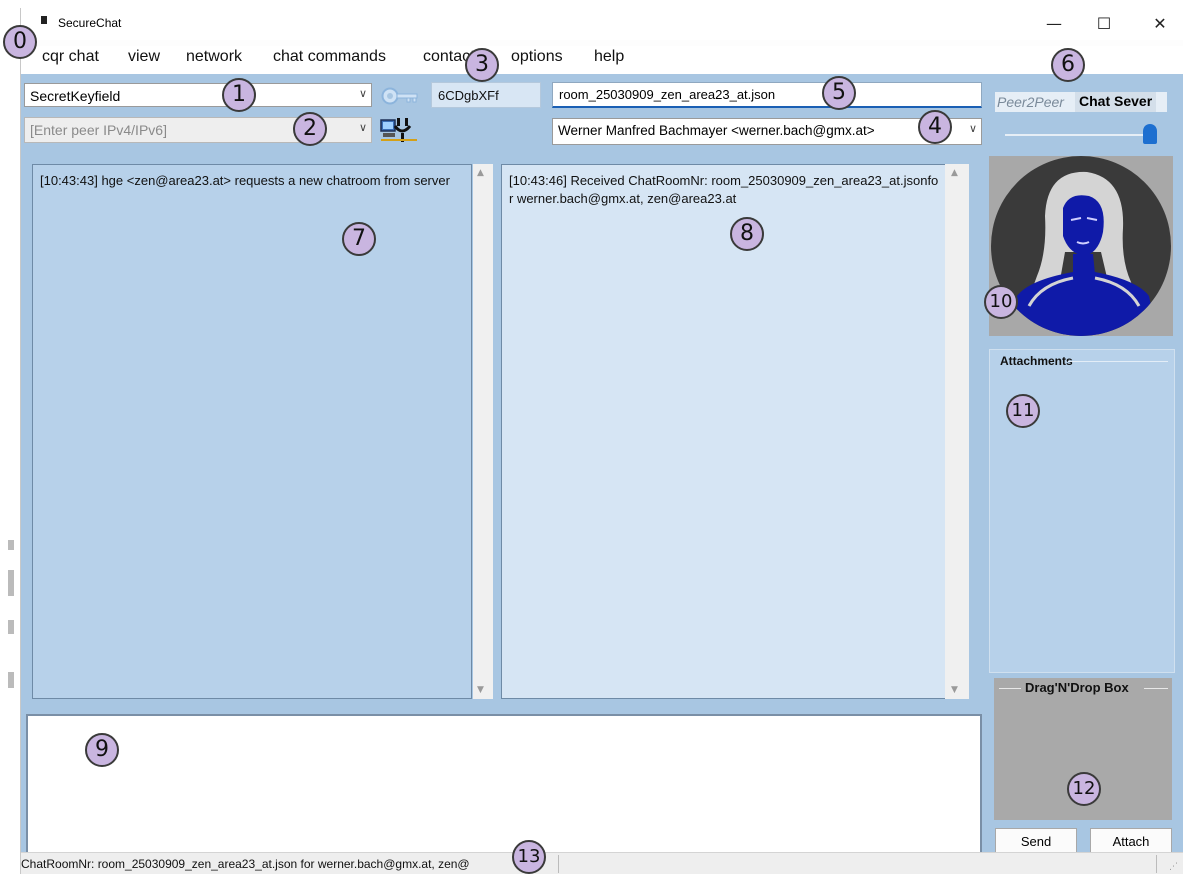  What do you see at coordinates (1173, 867) in the screenshot?
I see `resize-grip-icon: ⋰` at bounding box center [1173, 867].